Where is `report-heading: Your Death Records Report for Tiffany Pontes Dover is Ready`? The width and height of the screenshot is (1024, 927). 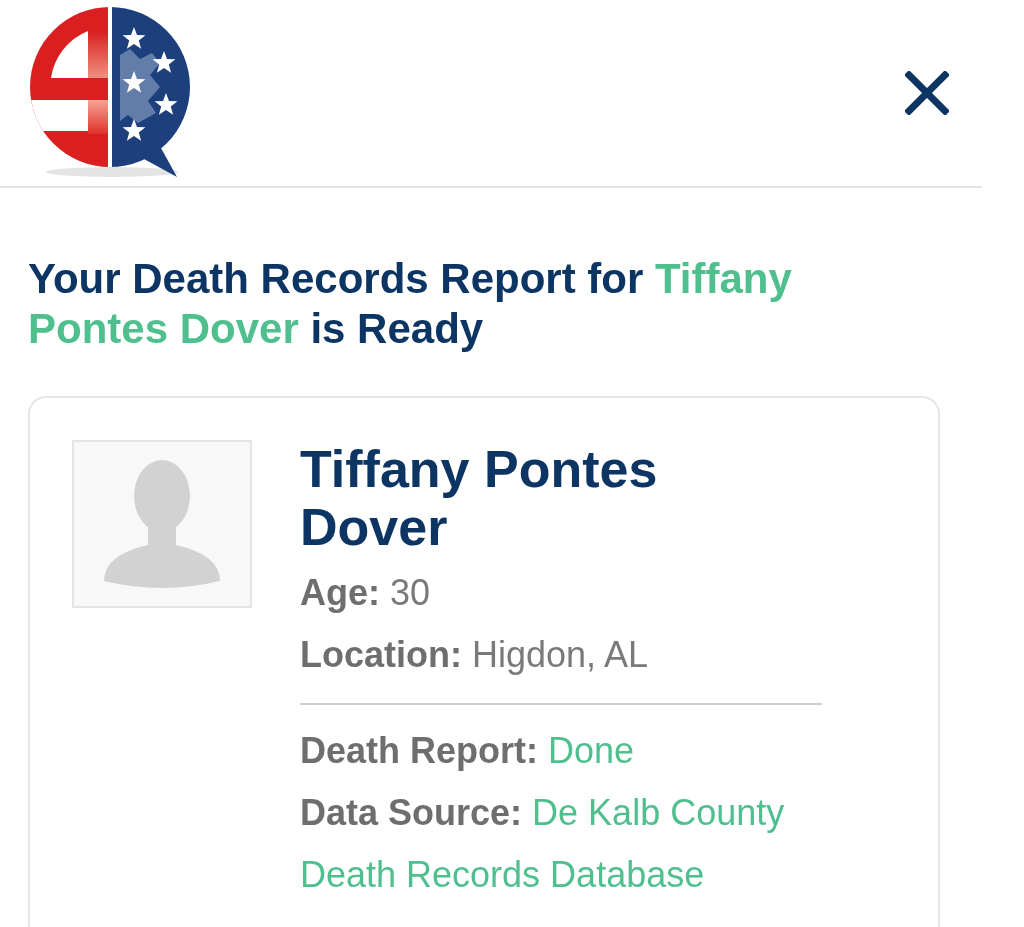 report-heading: Your Death Records Report for Tiffany Pontes Dover is Ready is located at coordinates (410, 304).